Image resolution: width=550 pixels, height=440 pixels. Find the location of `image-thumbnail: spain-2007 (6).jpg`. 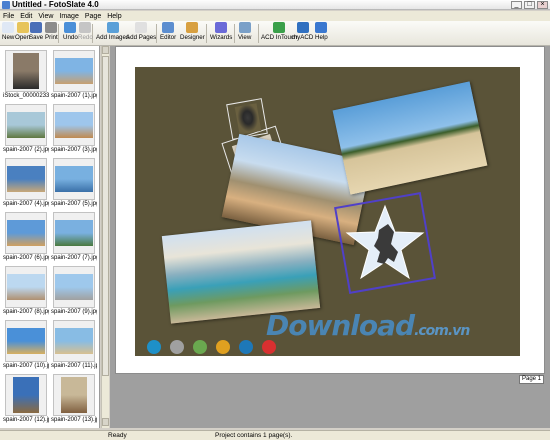

image-thumbnail: spain-2007 (6).jpg is located at coordinates (26, 237).